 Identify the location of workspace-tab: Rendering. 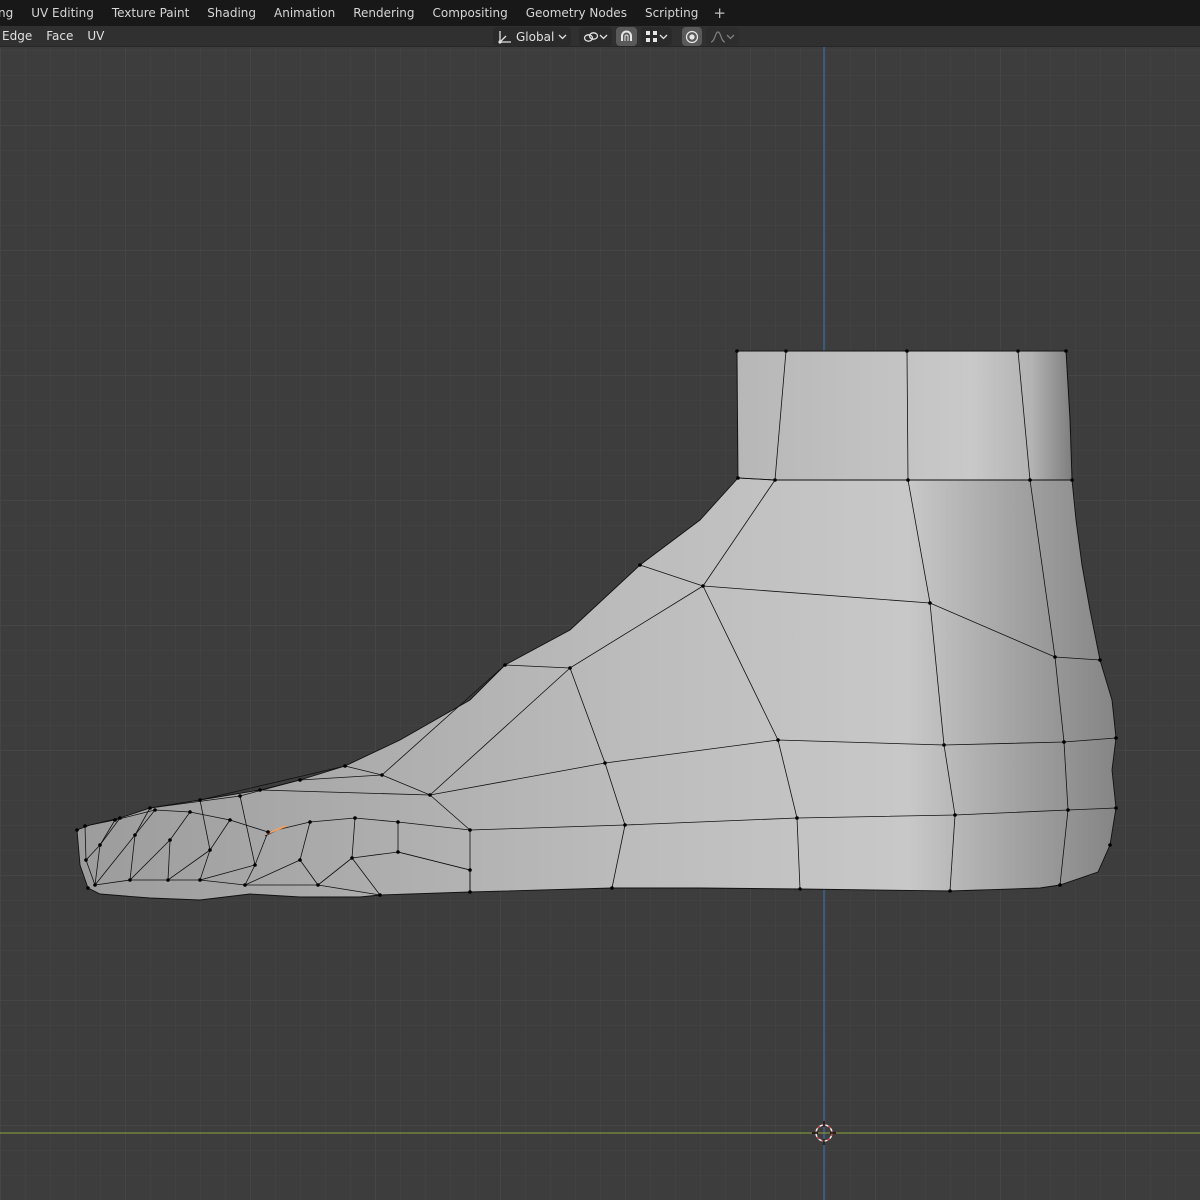
(383, 13).